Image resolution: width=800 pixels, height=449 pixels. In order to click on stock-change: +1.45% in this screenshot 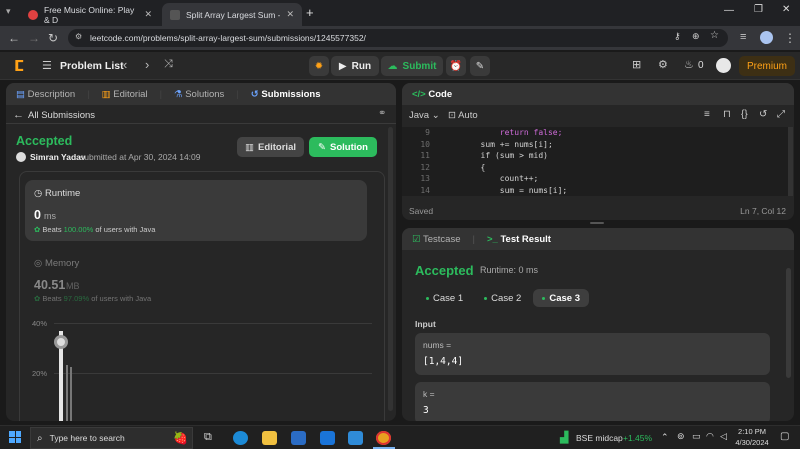, I will do `click(637, 438)`.